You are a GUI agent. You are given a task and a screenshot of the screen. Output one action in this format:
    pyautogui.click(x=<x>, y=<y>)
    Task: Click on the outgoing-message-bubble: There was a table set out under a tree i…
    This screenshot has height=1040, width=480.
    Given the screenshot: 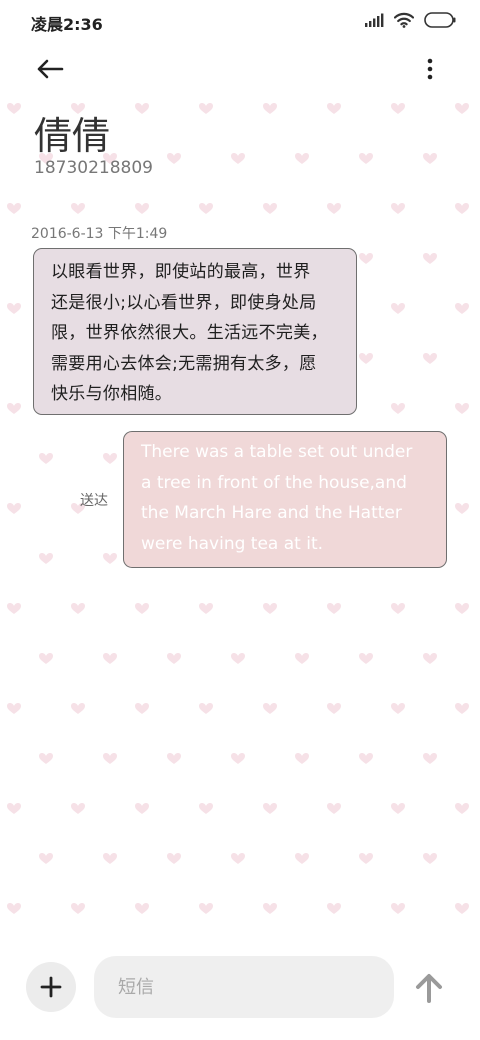 What is the action you would take?
    pyautogui.click(x=285, y=499)
    